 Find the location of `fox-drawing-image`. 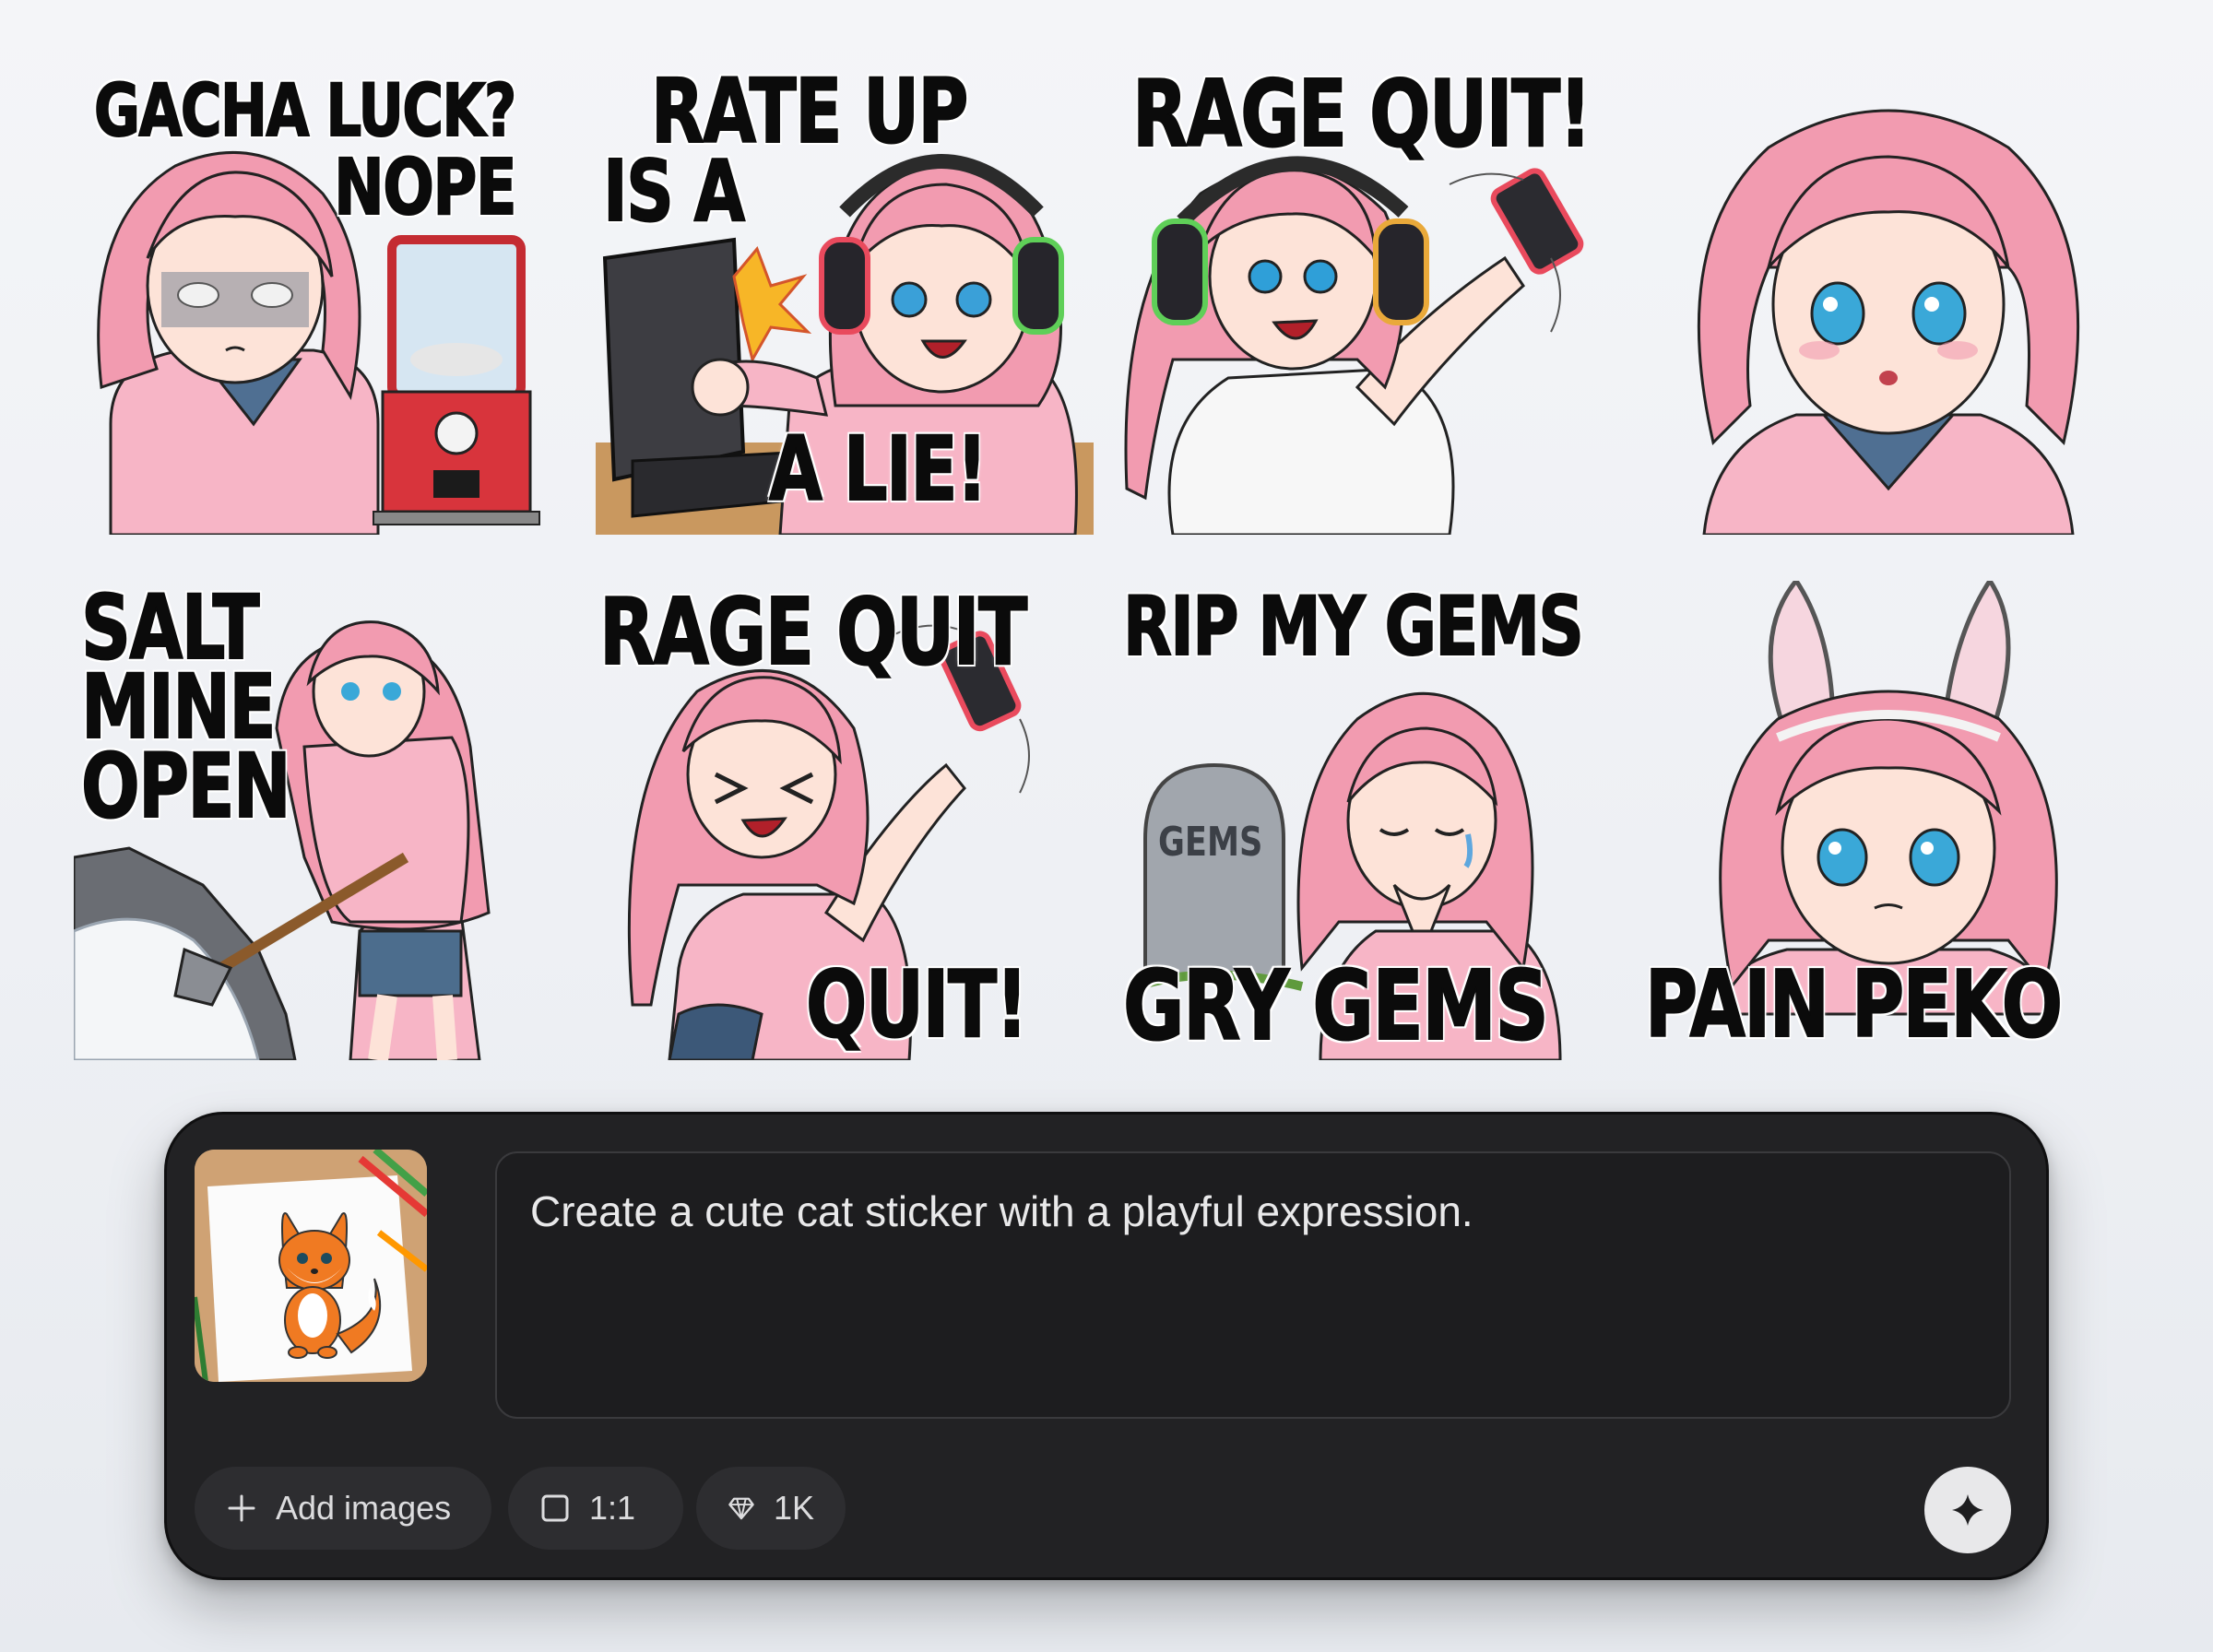

fox-drawing-image is located at coordinates (311, 1266).